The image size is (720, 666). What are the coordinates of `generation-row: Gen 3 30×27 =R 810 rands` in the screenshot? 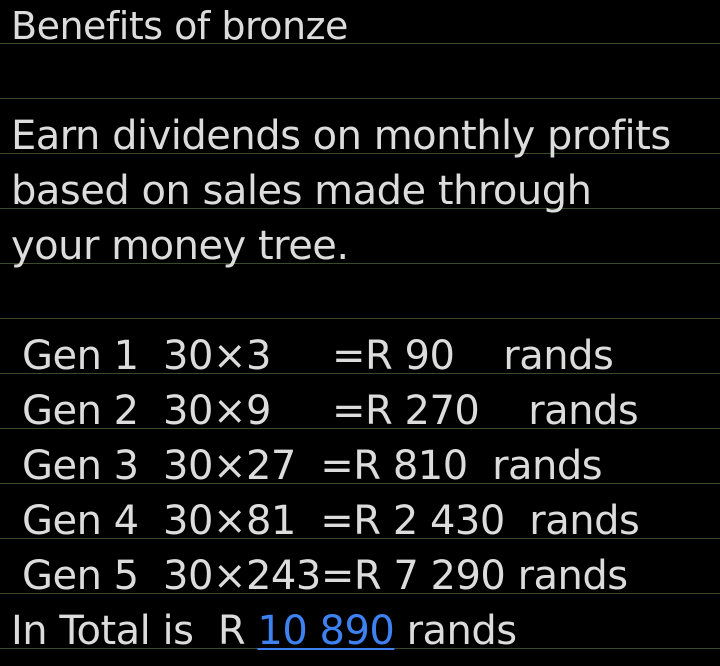 It's located at (312, 466).